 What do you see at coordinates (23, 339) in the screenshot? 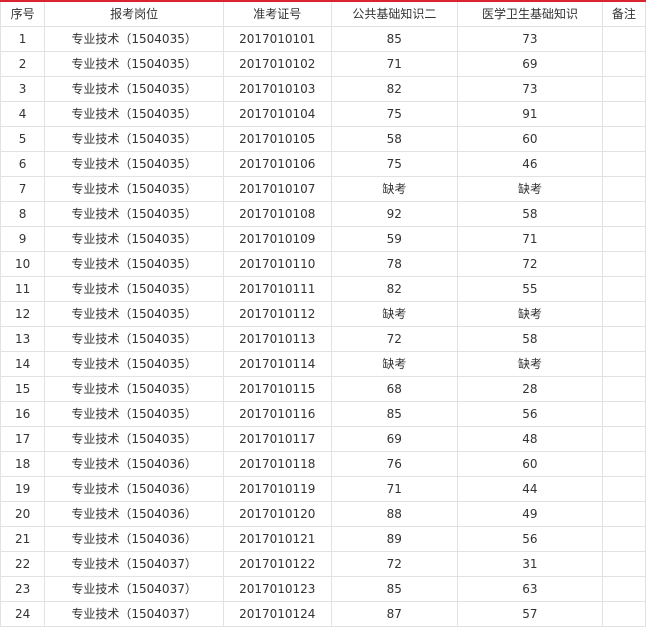
I see `cell-seq: 13` at bounding box center [23, 339].